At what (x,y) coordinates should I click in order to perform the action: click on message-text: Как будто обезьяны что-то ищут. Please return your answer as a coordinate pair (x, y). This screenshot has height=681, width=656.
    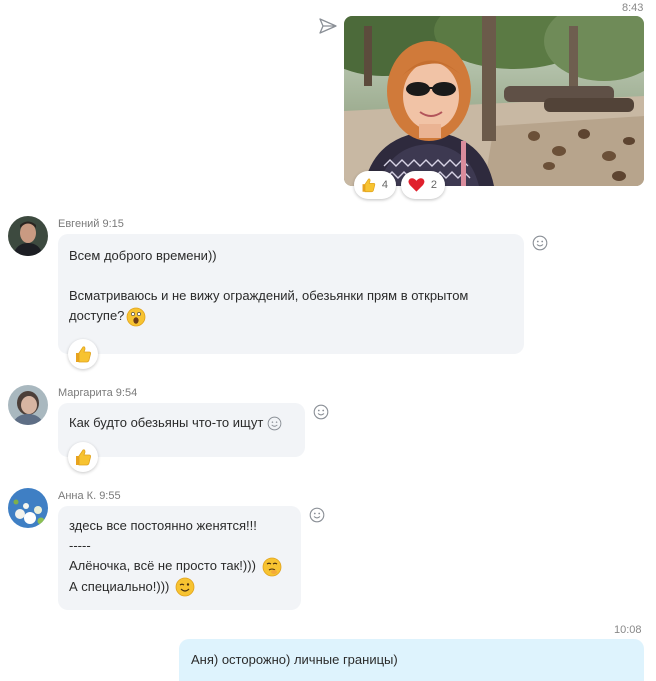
    Looking at the image, I should click on (181, 423).